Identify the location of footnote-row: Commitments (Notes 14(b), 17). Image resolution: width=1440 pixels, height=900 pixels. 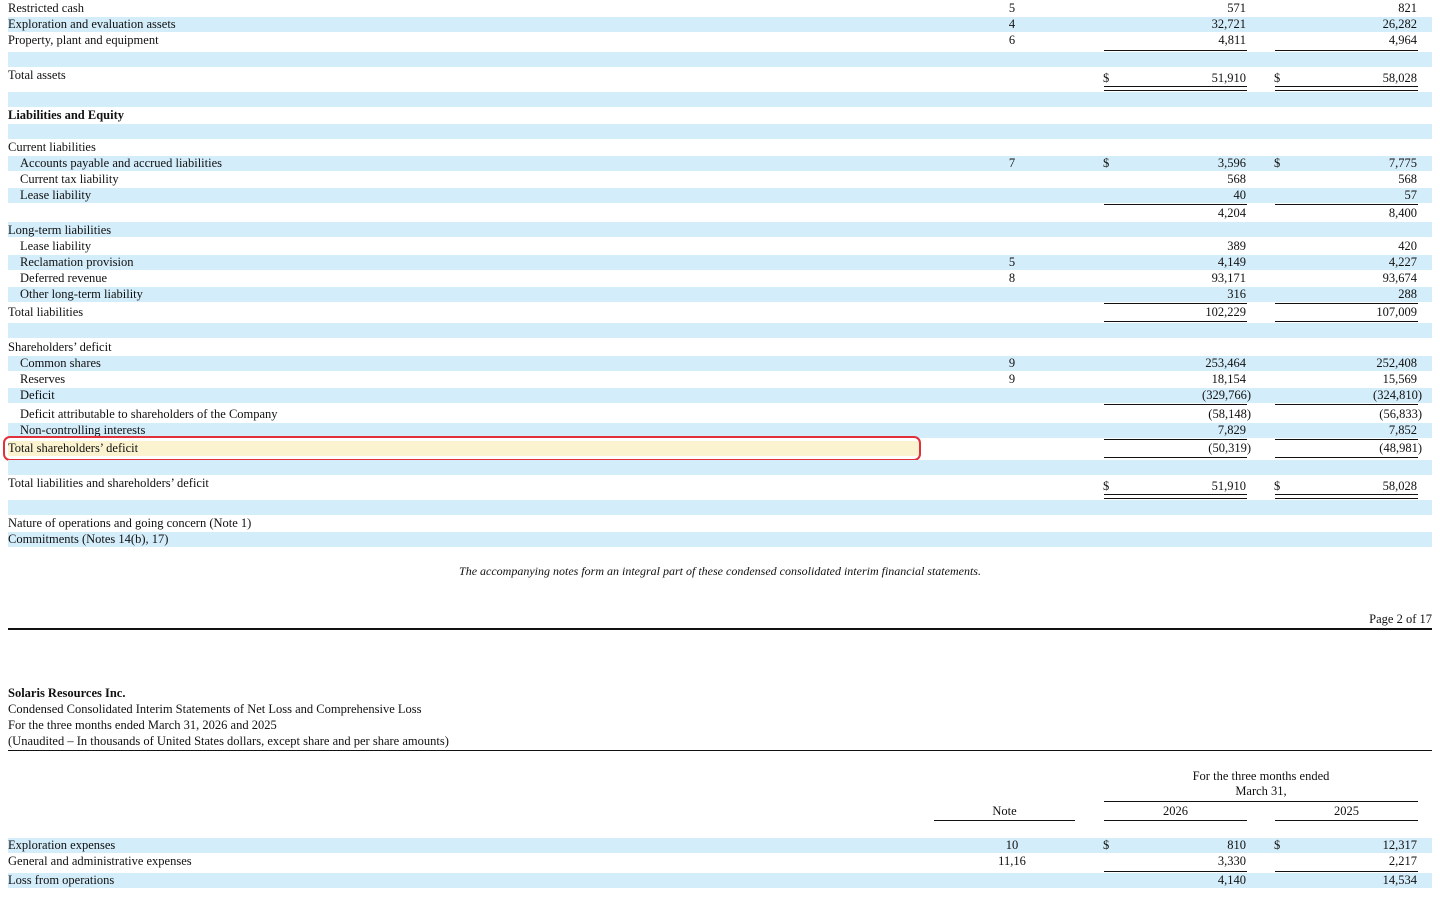
(720, 539).